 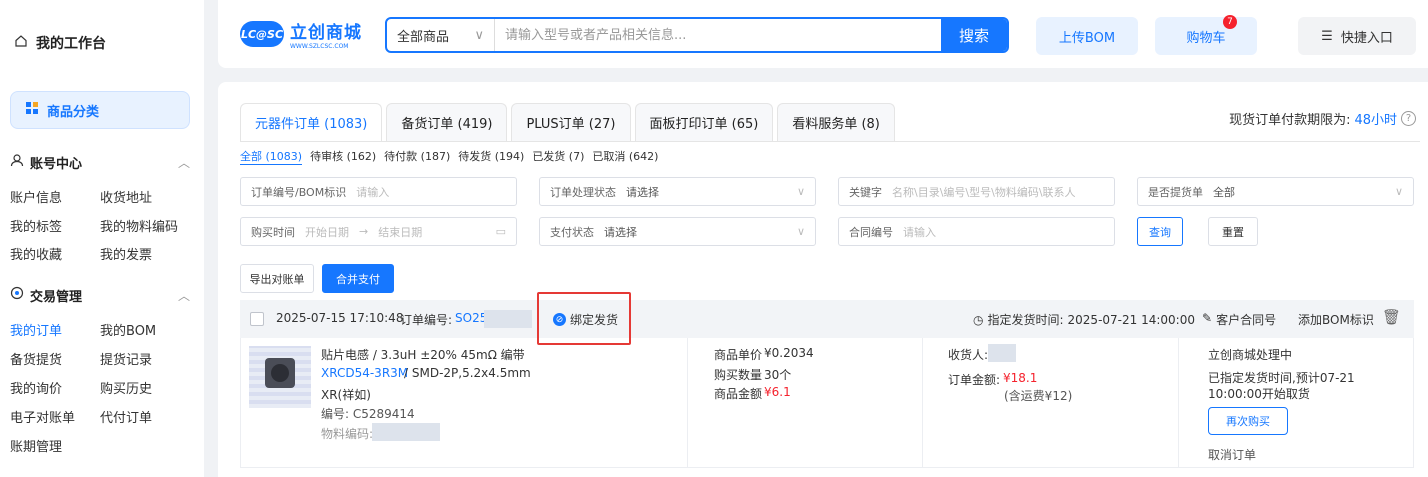 I want to click on cart-button: 购物车 7, so click(x=1206, y=35).